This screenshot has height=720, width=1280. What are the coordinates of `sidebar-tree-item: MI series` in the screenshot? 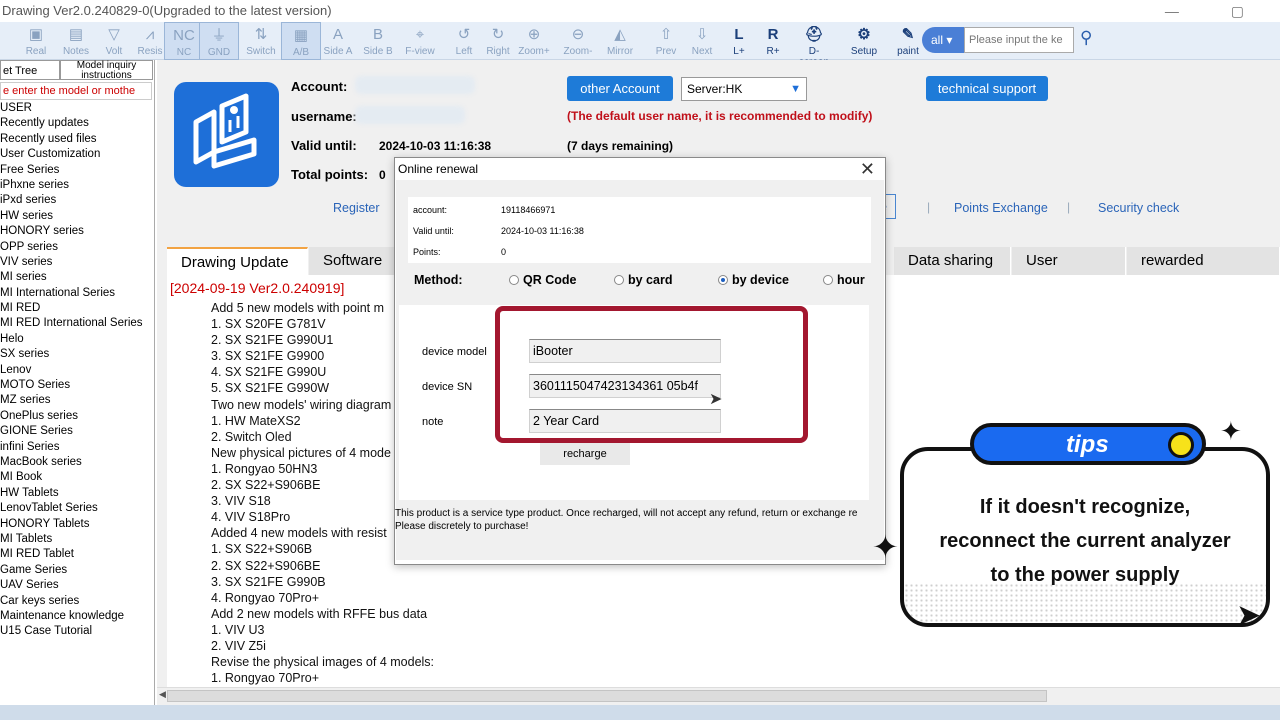 It's located at (76, 277).